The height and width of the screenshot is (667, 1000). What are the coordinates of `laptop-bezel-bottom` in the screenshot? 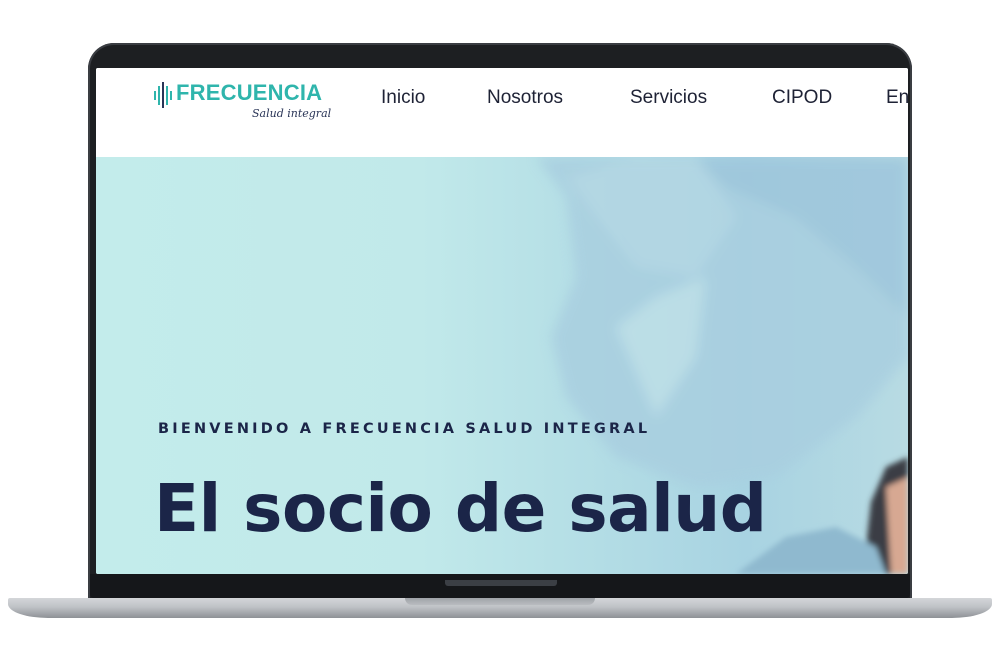 It's located at (500, 586).